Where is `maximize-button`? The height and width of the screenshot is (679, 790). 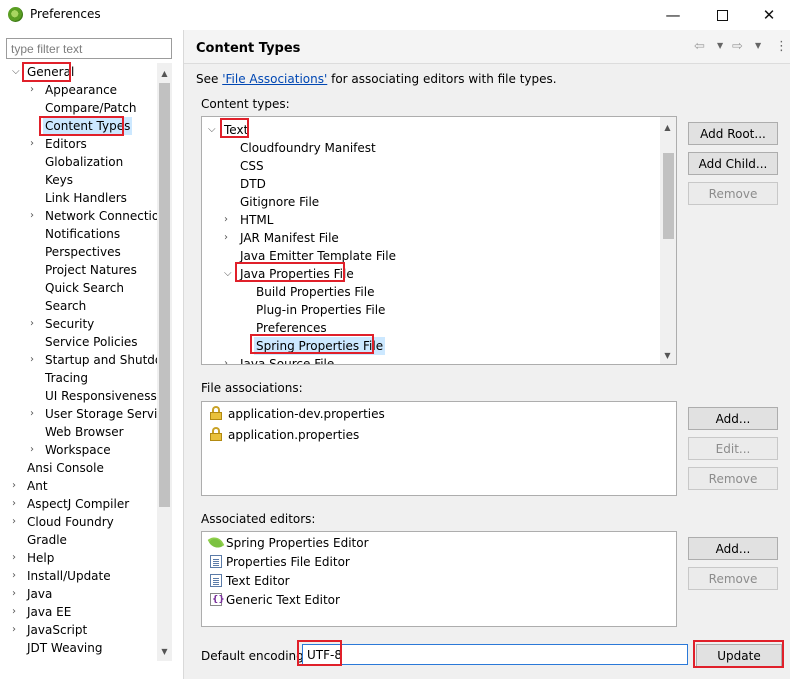 maximize-button is located at coordinates (722, 15).